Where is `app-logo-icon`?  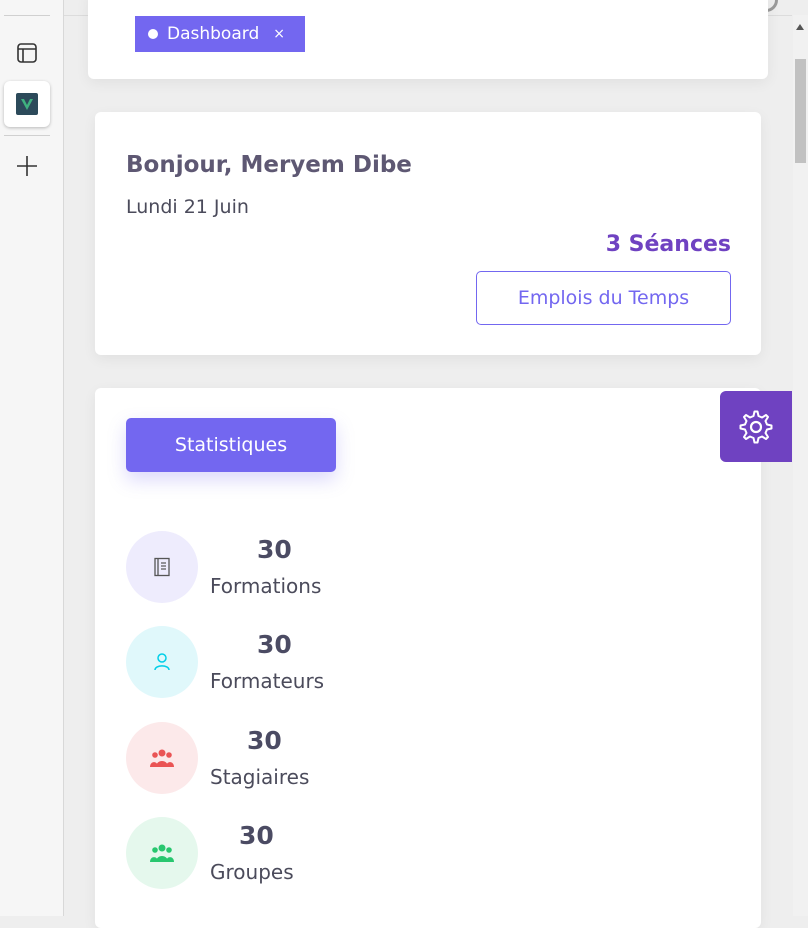
app-logo-icon is located at coordinates (27, 104).